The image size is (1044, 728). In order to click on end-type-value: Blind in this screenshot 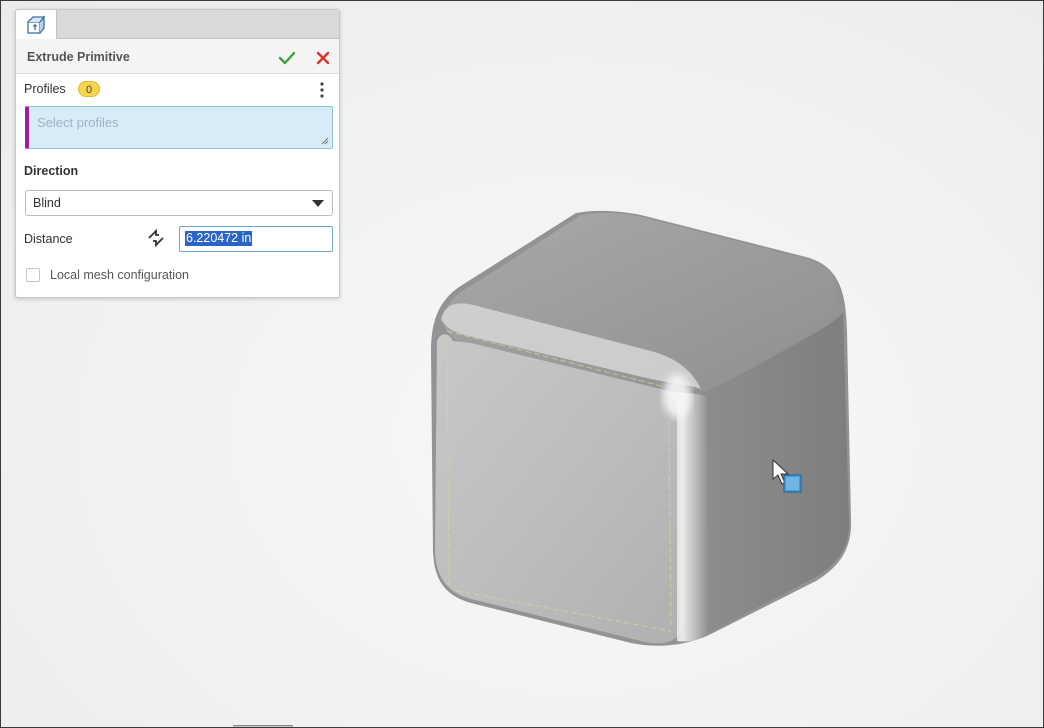, I will do `click(47, 203)`.